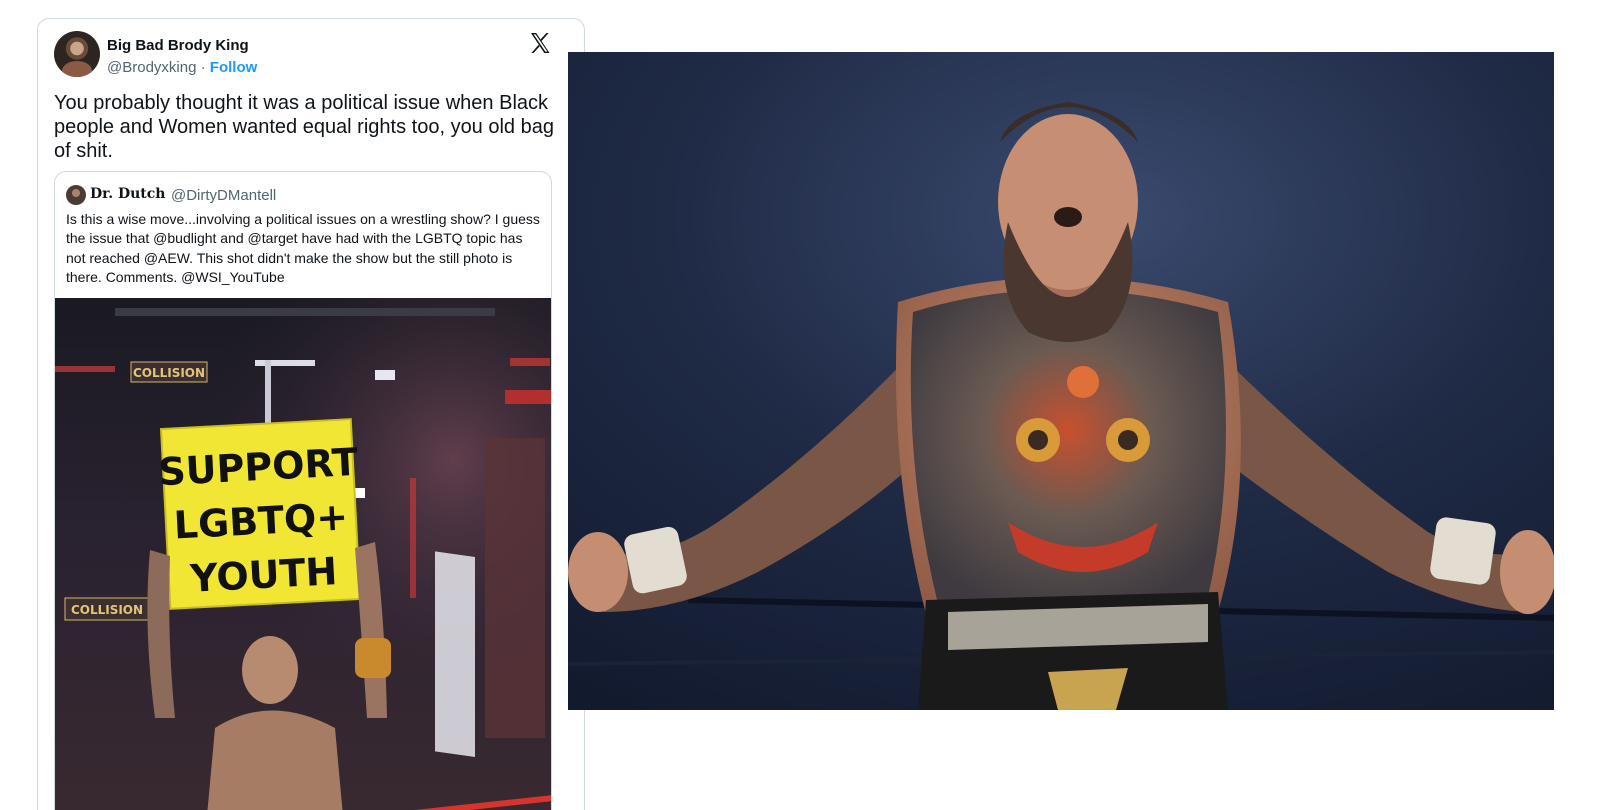 The width and height of the screenshot is (1623, 810). I want to click on author-name: Big Bad Brody King, so click(178, 45).